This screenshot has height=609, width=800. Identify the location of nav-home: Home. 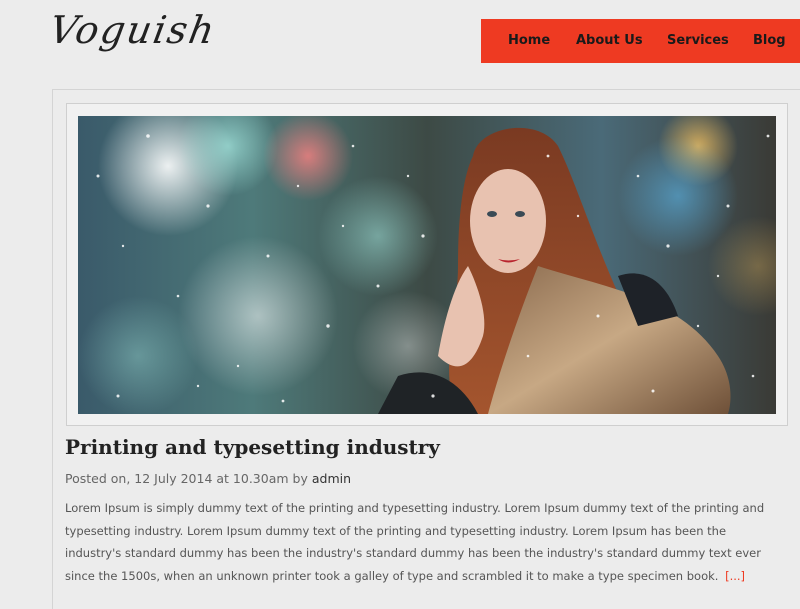
(529, 40).